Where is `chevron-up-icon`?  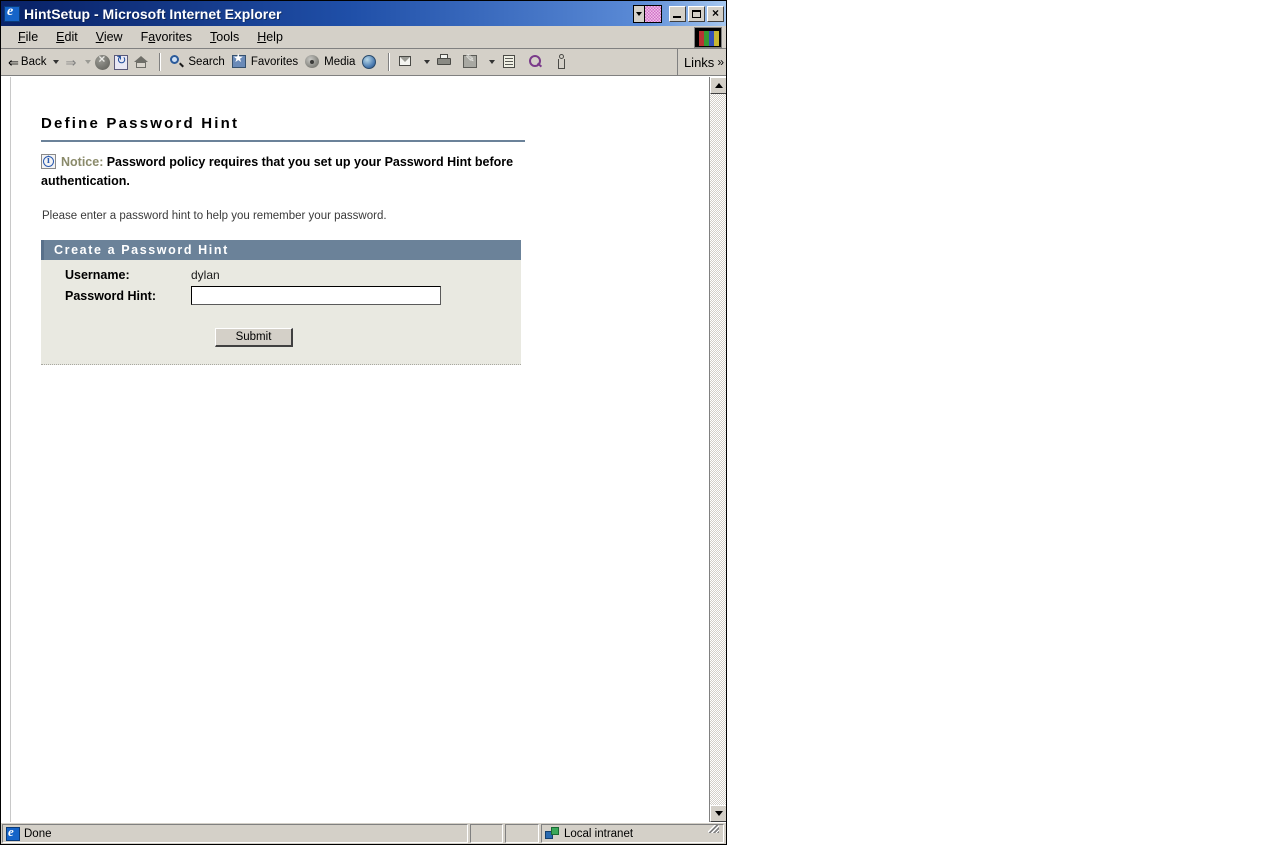
chevron-up-icon is located at coordinates (718, 85).